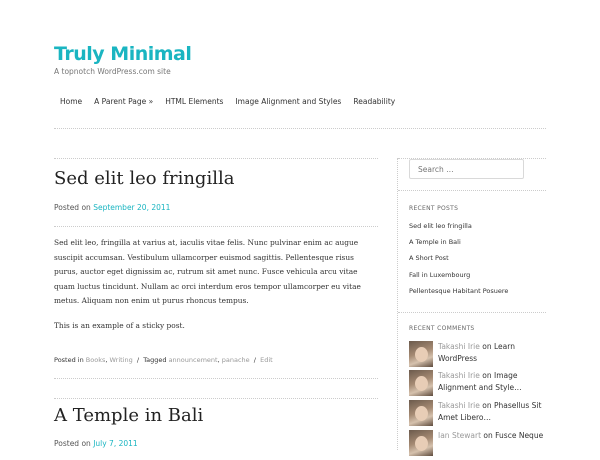 This screenshot has height=460, width=600. Describe the element at coordinates (479, 445) in the screenshot. I see `recent-comment: Ian Stewart on Fusce Neque` at that location.